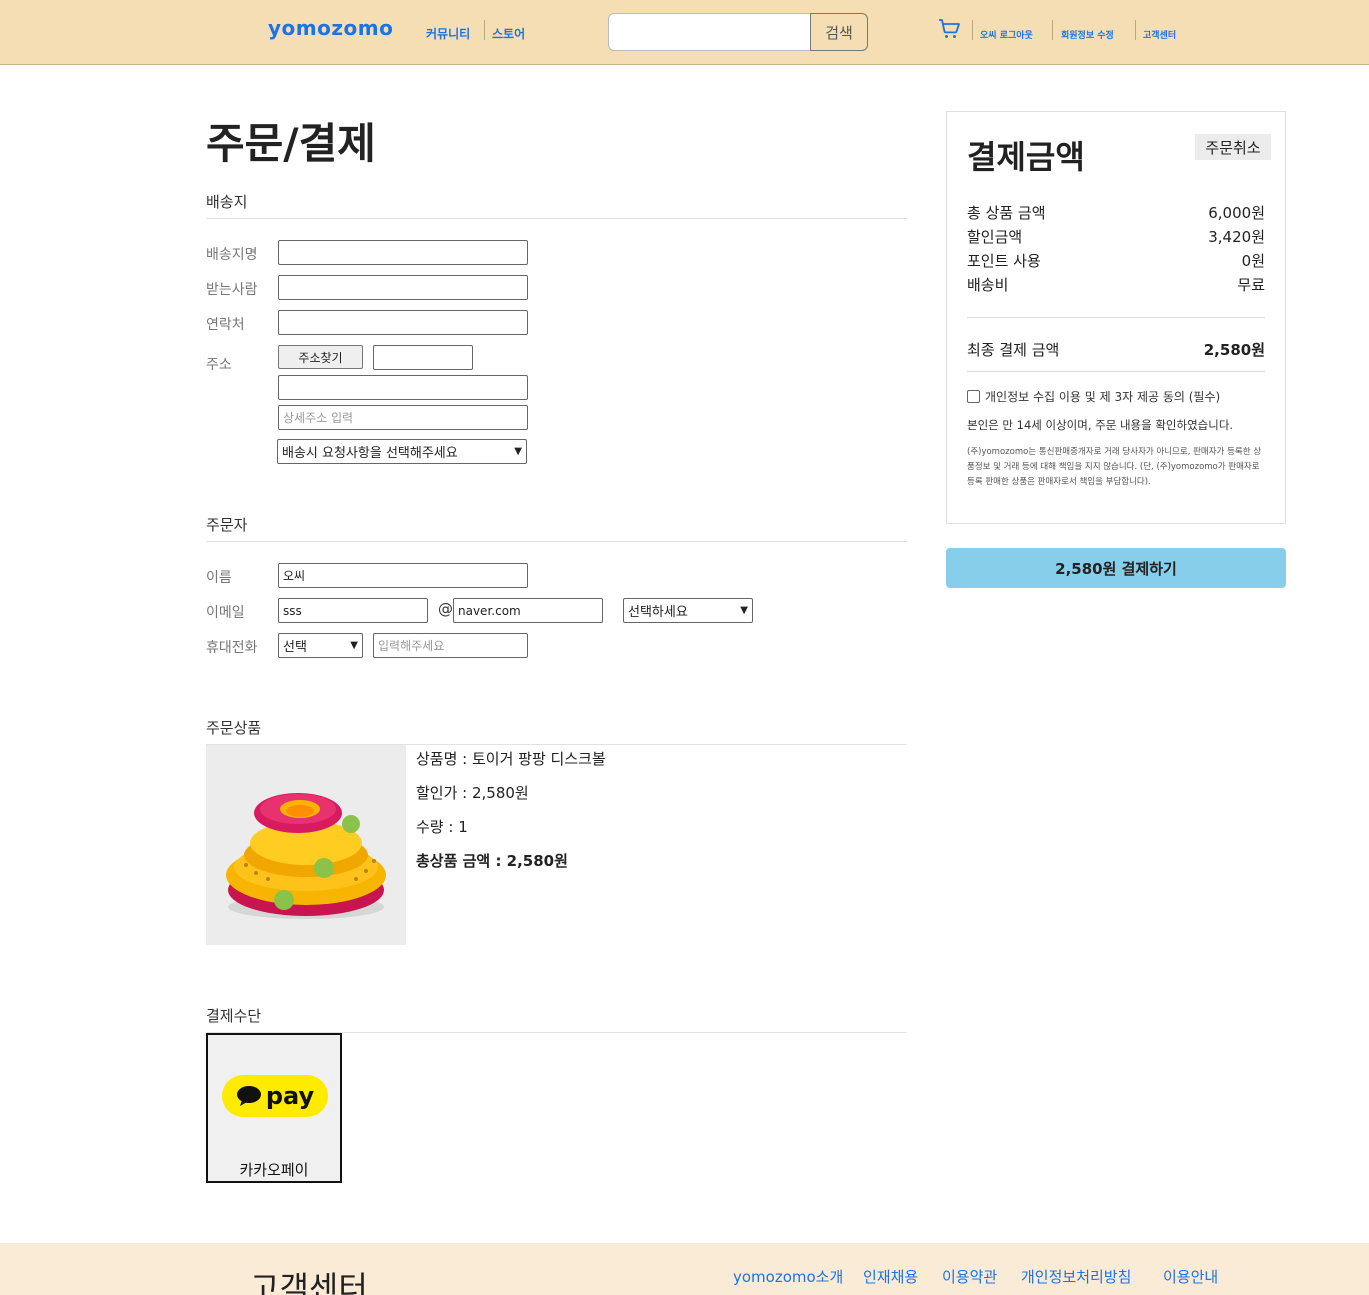  Describe the element at coordinates (492, 861) in the screenshot. I see `product-total: 총상품 금액 : 2,580원` at that location.